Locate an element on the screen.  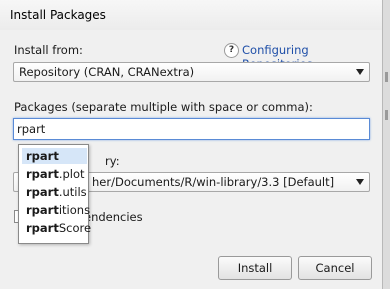
background-window-edge is located at coordinates (386, 144).